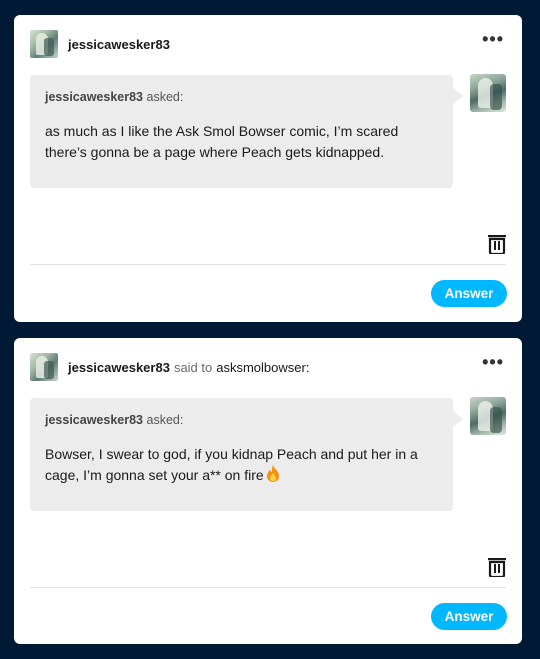 The height and width of the screenshot is (659, 540). Describe the element at coordinates (193, 367) in the screenshot. I see `said-to-label: said to` at that location.